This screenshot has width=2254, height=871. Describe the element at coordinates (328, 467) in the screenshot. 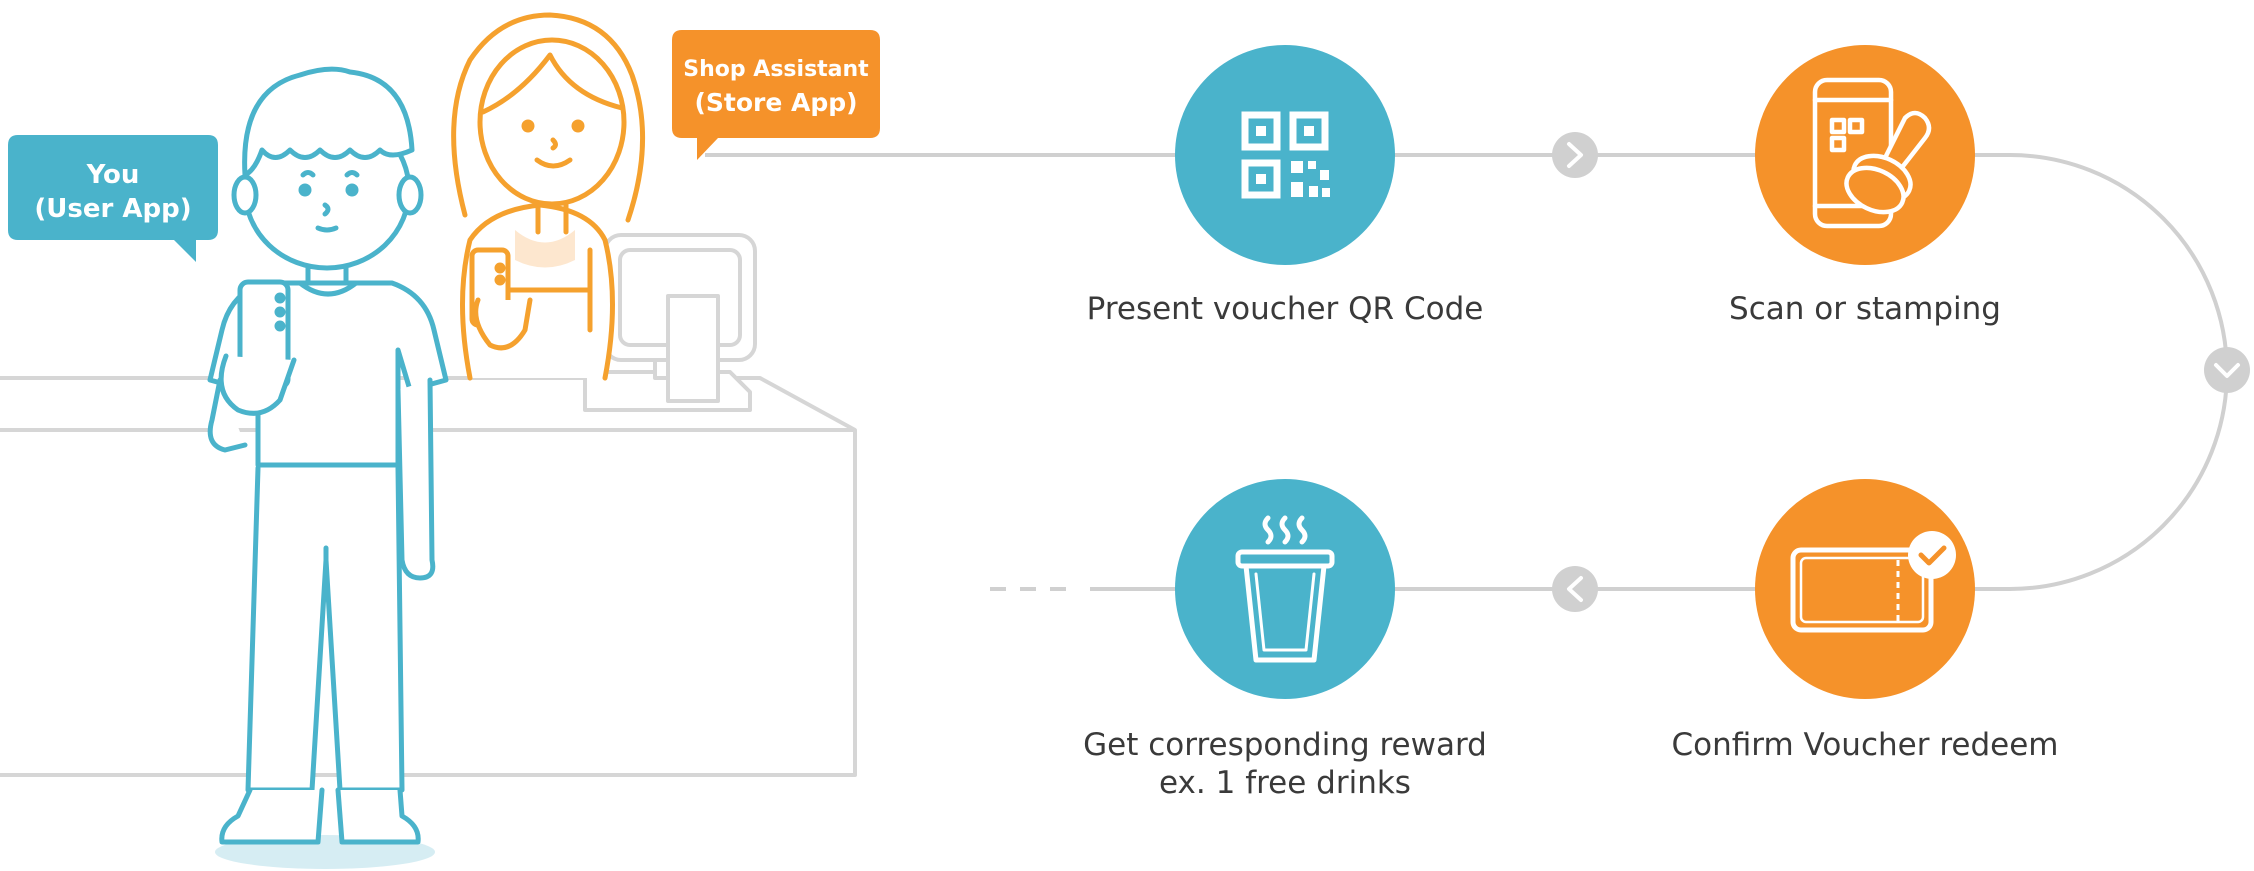

I see `user-illustration` at that location.